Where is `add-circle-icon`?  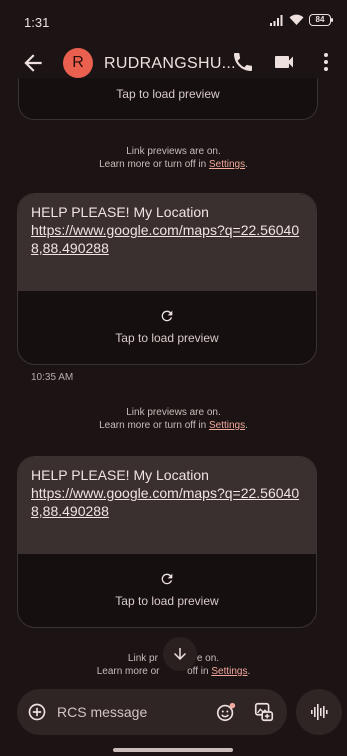
add-circle-icon is located at coordinates (37, 712).